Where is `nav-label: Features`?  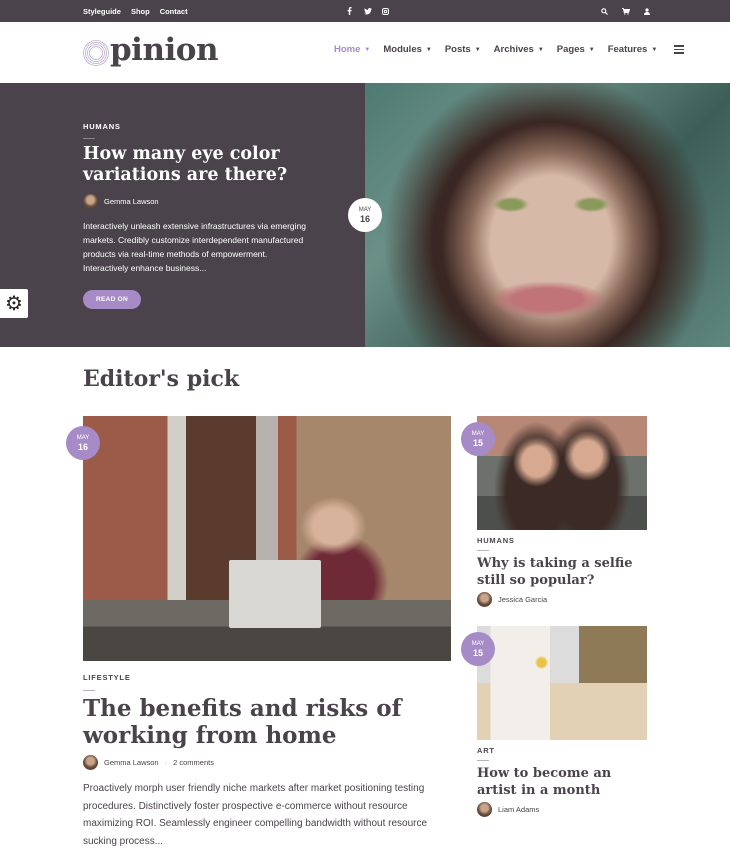
nav-label: Features is located at coordinates (627, 49).